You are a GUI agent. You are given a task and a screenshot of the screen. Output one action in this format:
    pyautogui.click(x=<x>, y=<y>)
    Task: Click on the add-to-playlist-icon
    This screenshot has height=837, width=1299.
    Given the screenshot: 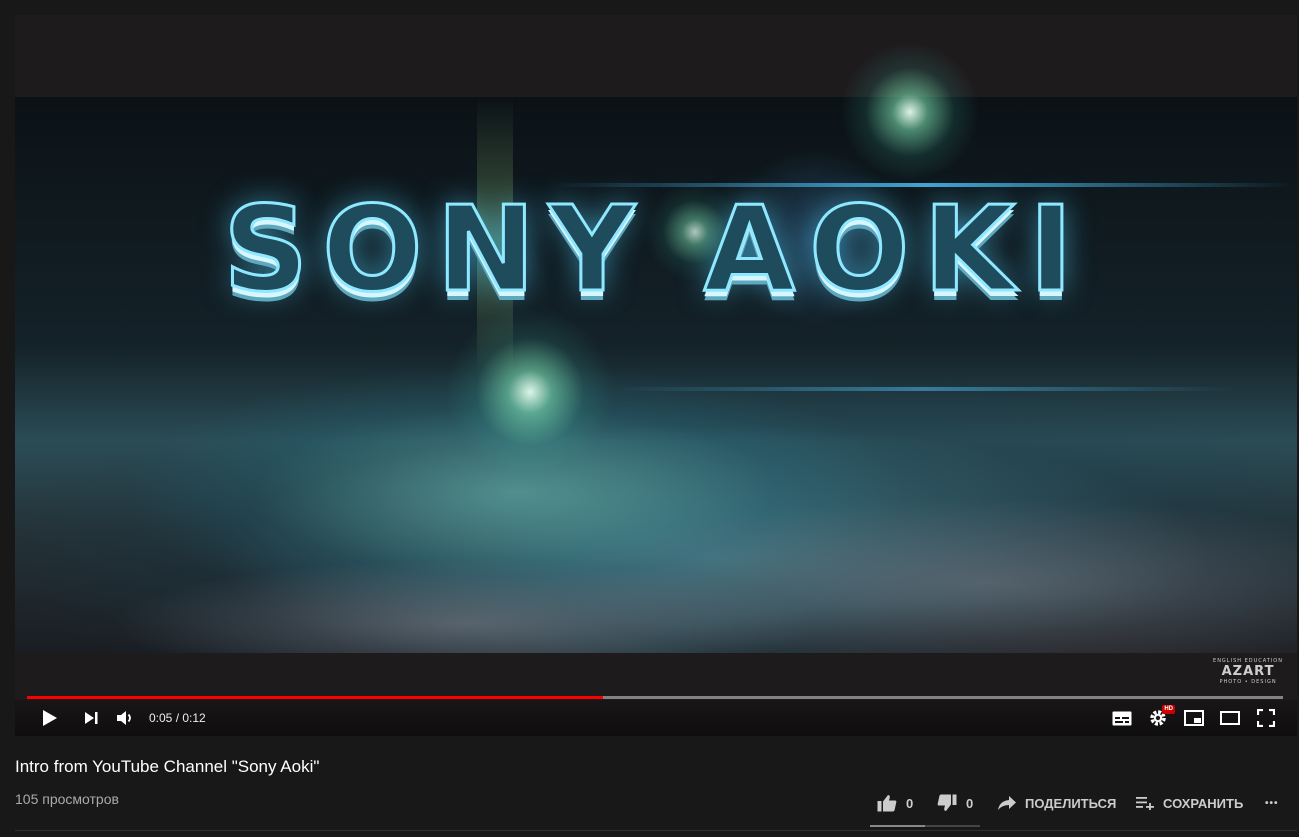 What is the action you would take?
    pyautogui.click(x=1145, y=803)
    